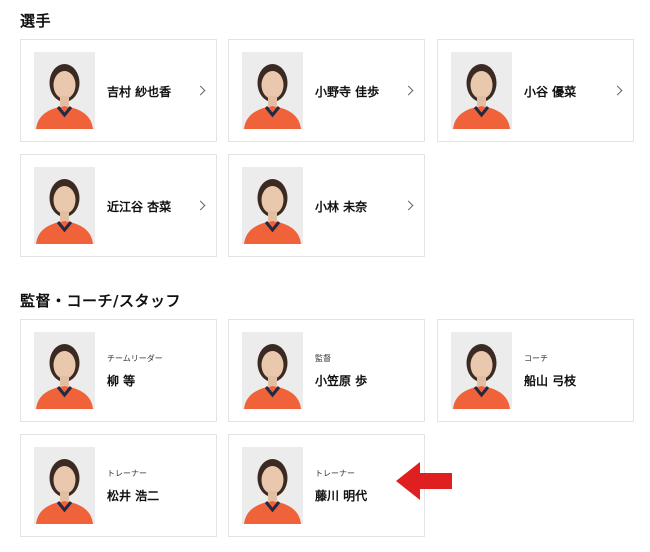  I want to click on player-card: 小林 未奈, so click(326, 205).